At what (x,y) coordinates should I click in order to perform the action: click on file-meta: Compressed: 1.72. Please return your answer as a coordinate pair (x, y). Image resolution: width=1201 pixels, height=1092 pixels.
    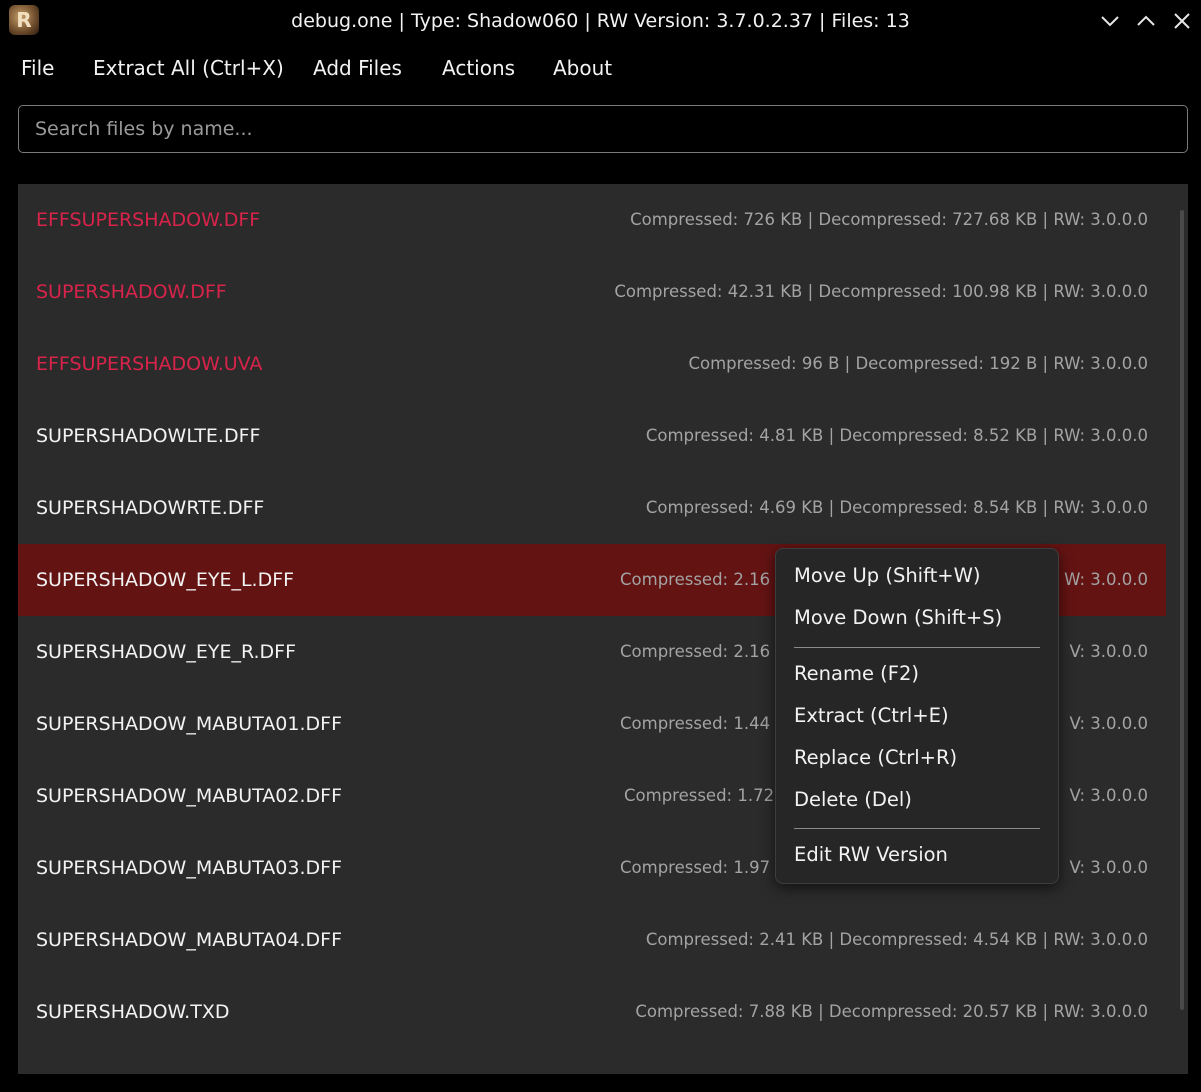
    Looking at the image, I should click on (699, 795).